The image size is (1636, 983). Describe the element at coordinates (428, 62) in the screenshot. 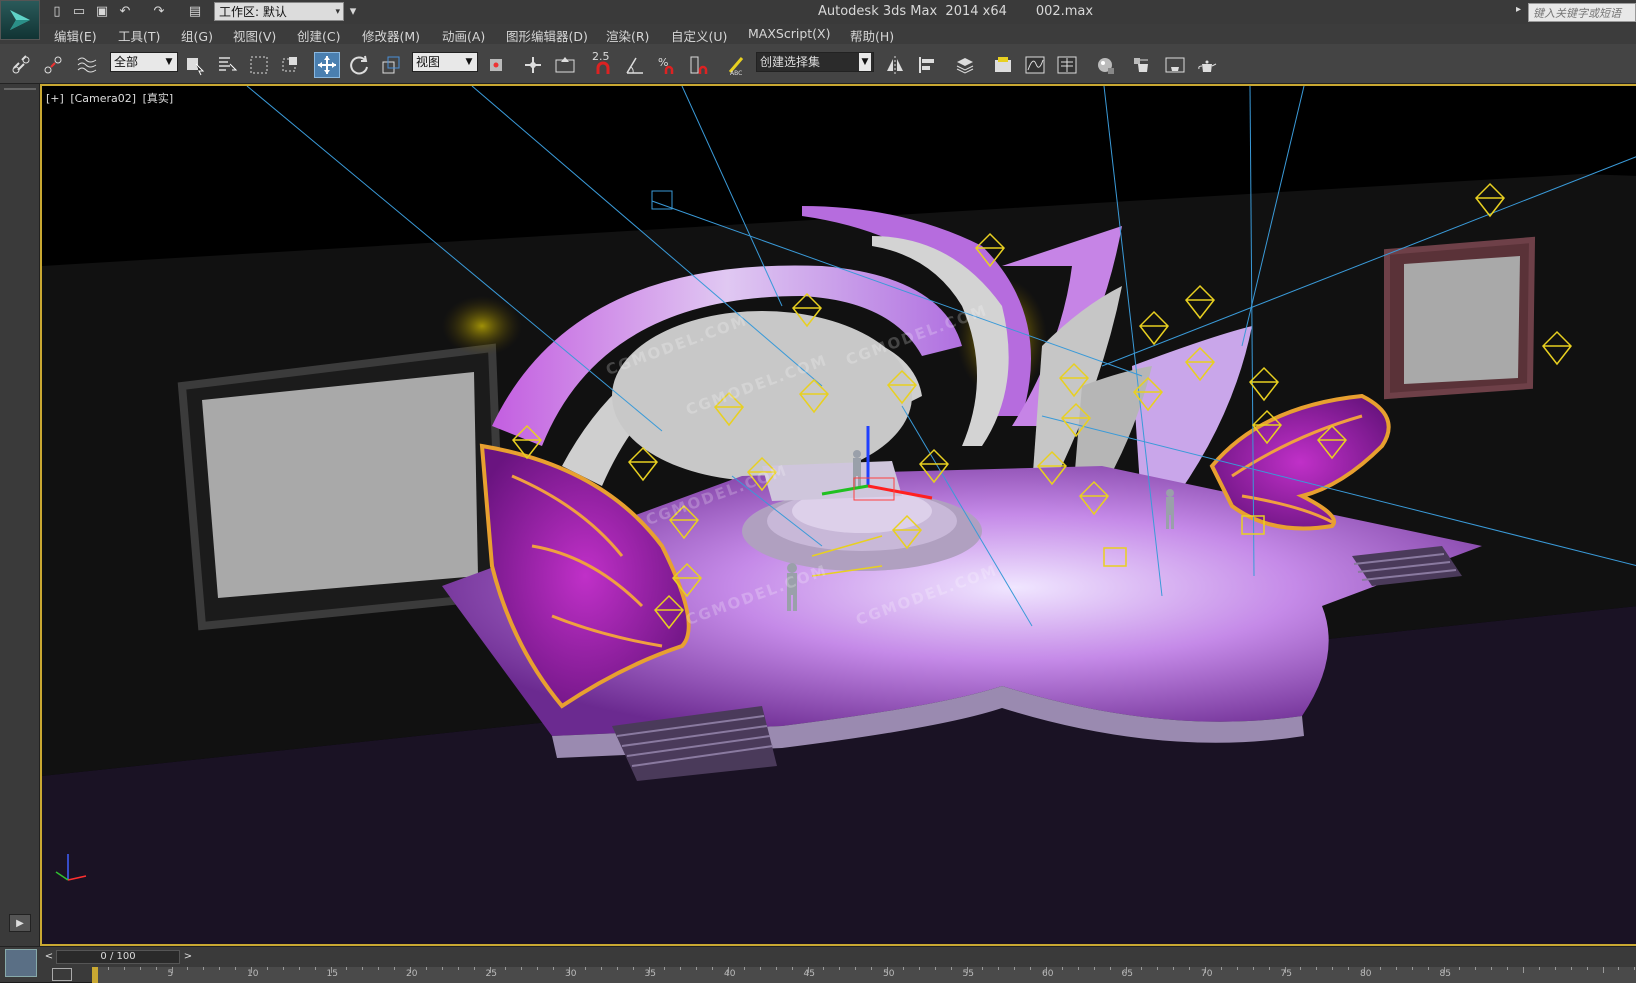

I see `reference-coord-value: 视图` at that location.